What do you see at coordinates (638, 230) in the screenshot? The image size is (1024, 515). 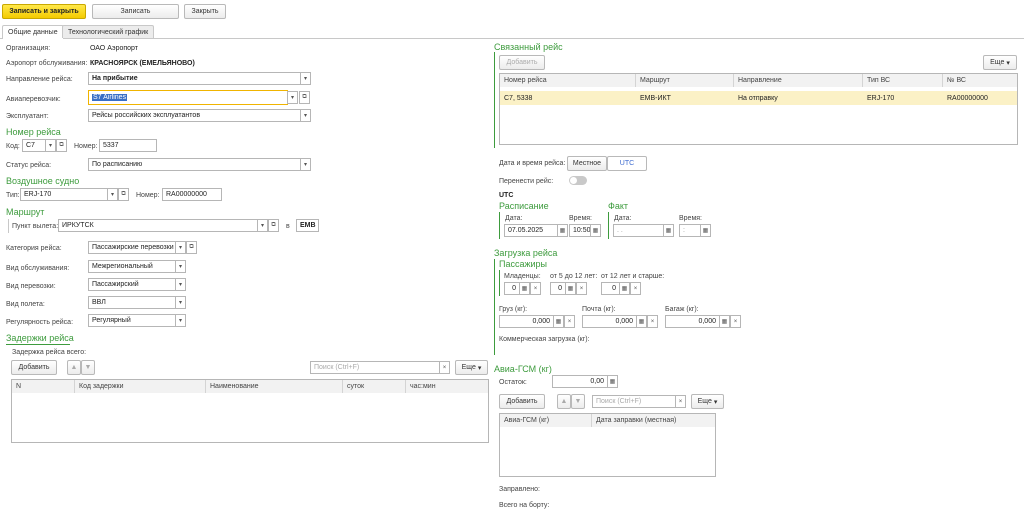 I see `fact-date-field: . .` at bounding box center [638, 230].